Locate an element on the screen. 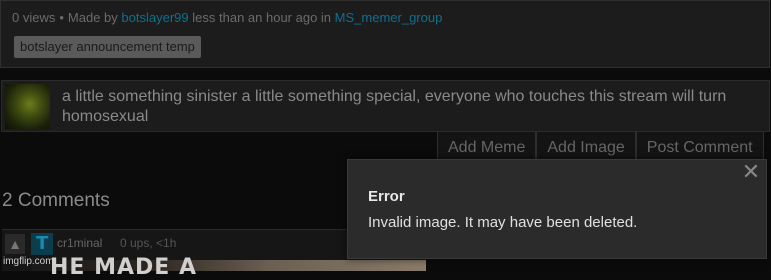  upvote-arrow-icon: ▲ is located at coordinates (15, 244).